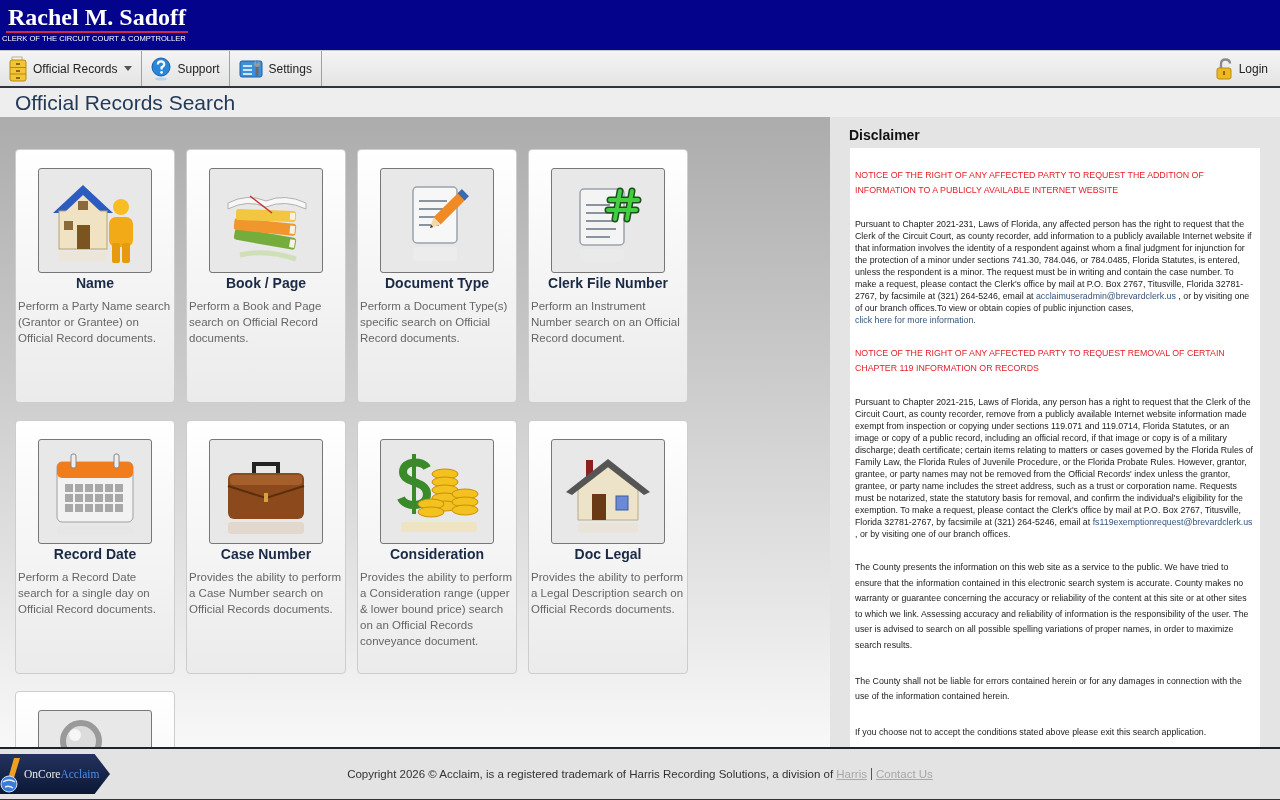 This screenshot has width=1280, height=800. I want to click on menu-item: Settings, so click(275, 68).